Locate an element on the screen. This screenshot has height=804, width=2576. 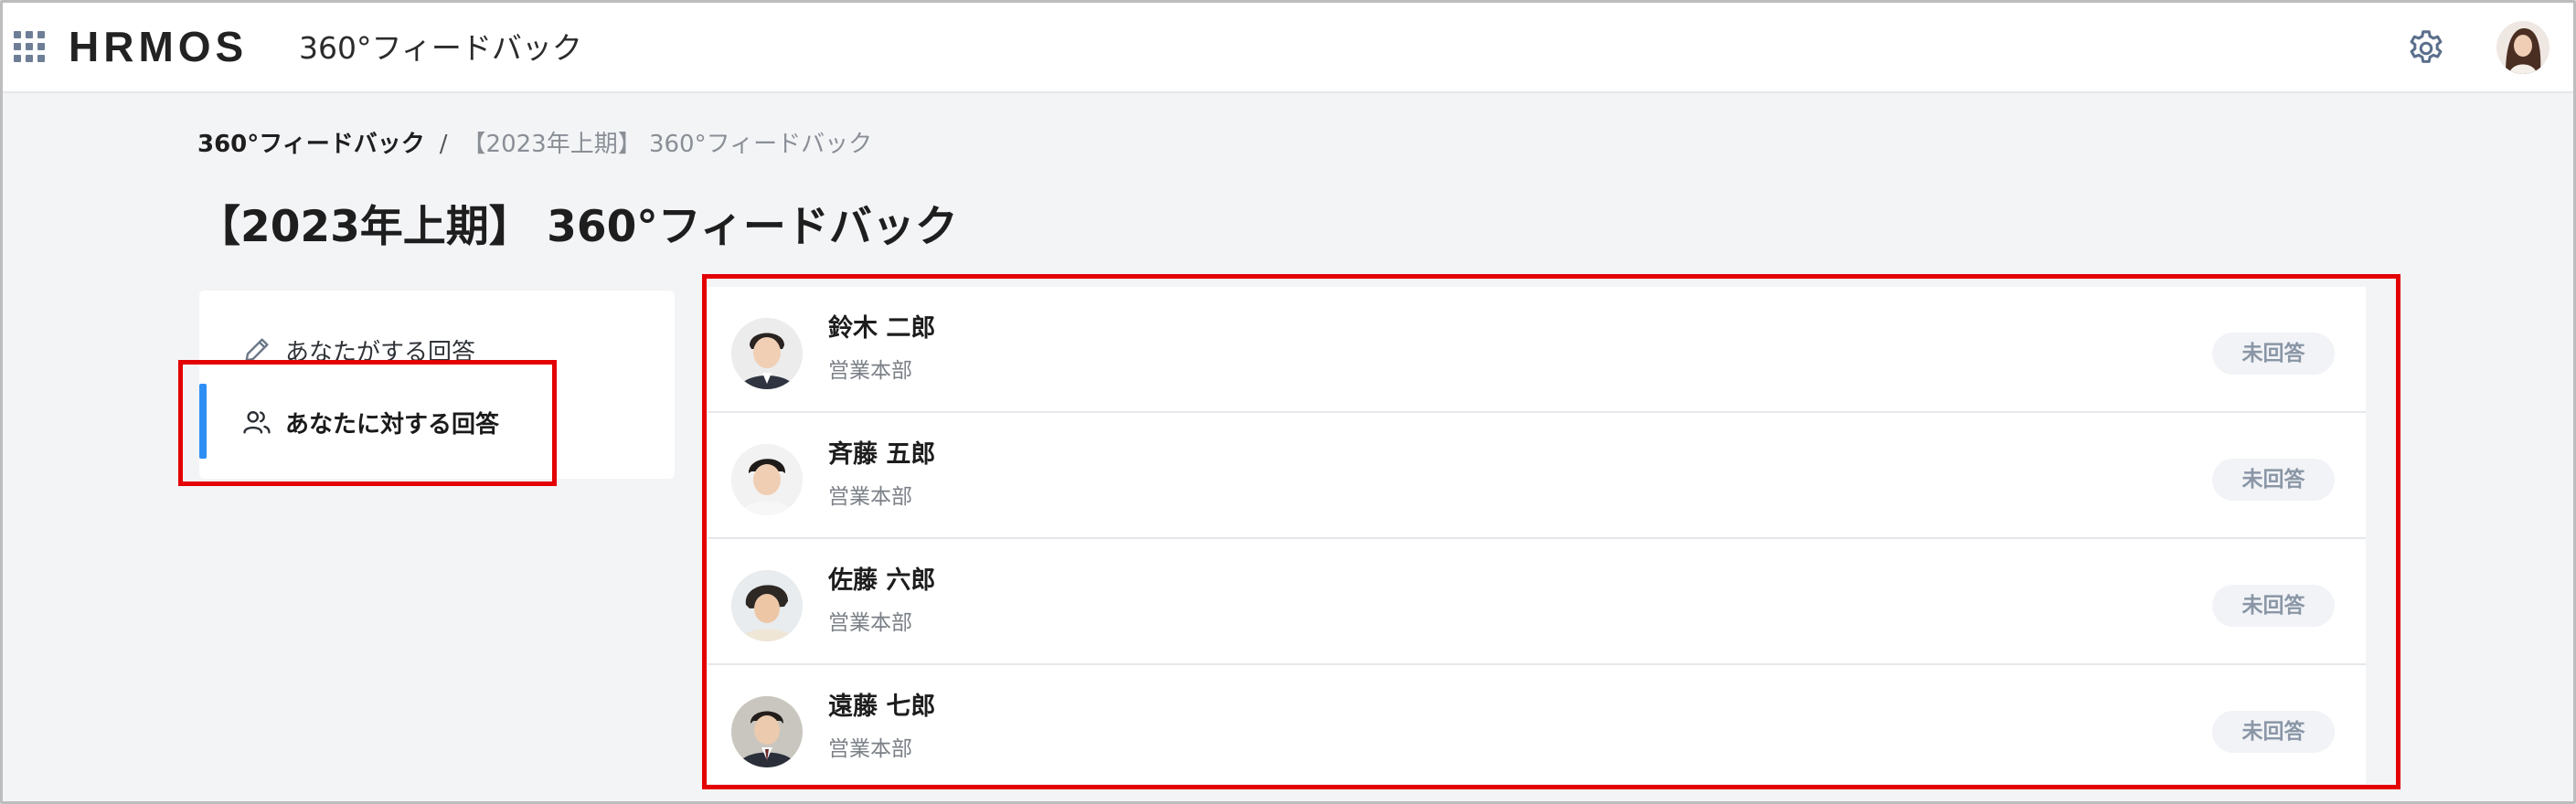
breadcrumb: 360°フィードバック / 【2023年上期】 360°フィードバック is located at coordinates (534, 144).